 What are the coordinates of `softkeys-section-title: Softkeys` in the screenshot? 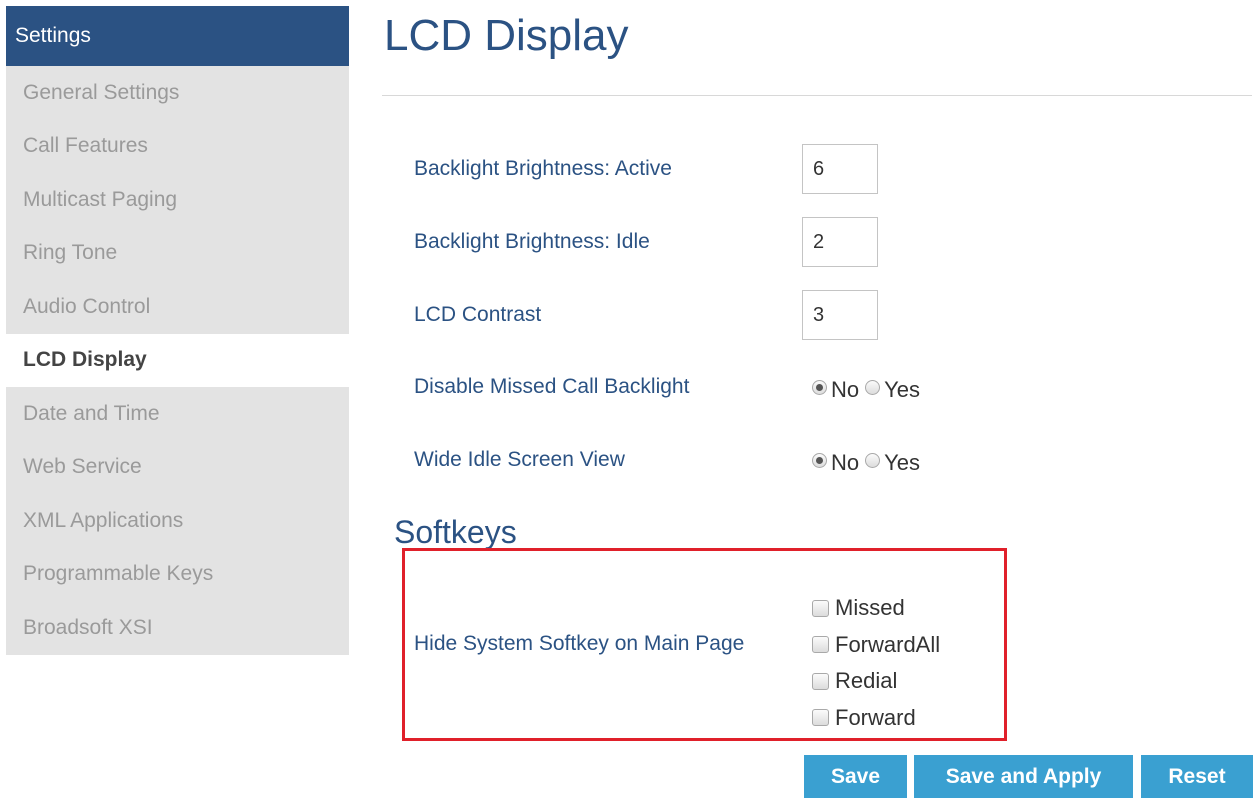 It's located at (455, 532).